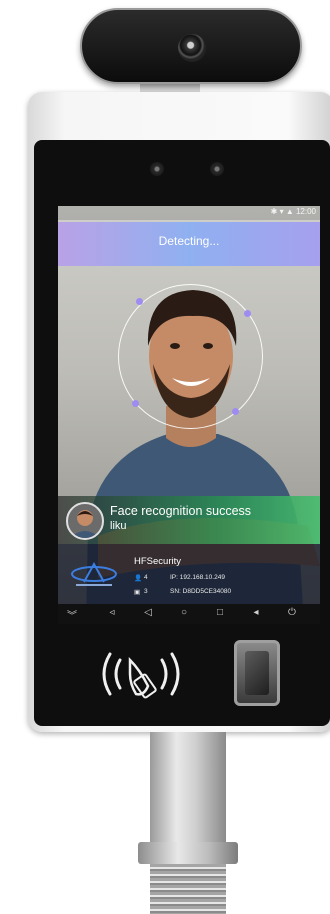 This screenshot has height=914, width=330. I want to click on home-icon: ○, so click(184, 612).